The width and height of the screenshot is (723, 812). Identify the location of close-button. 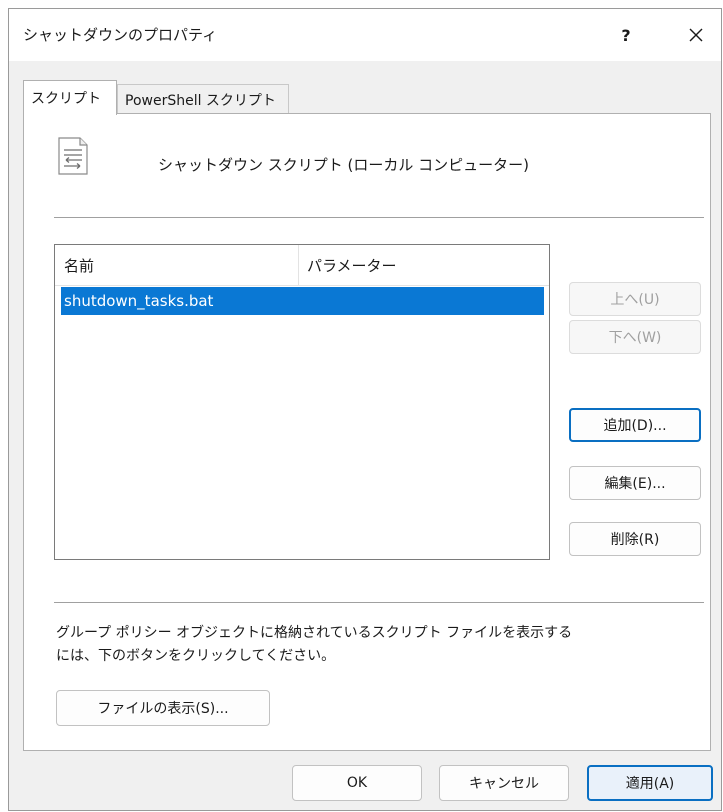
(696, 35).